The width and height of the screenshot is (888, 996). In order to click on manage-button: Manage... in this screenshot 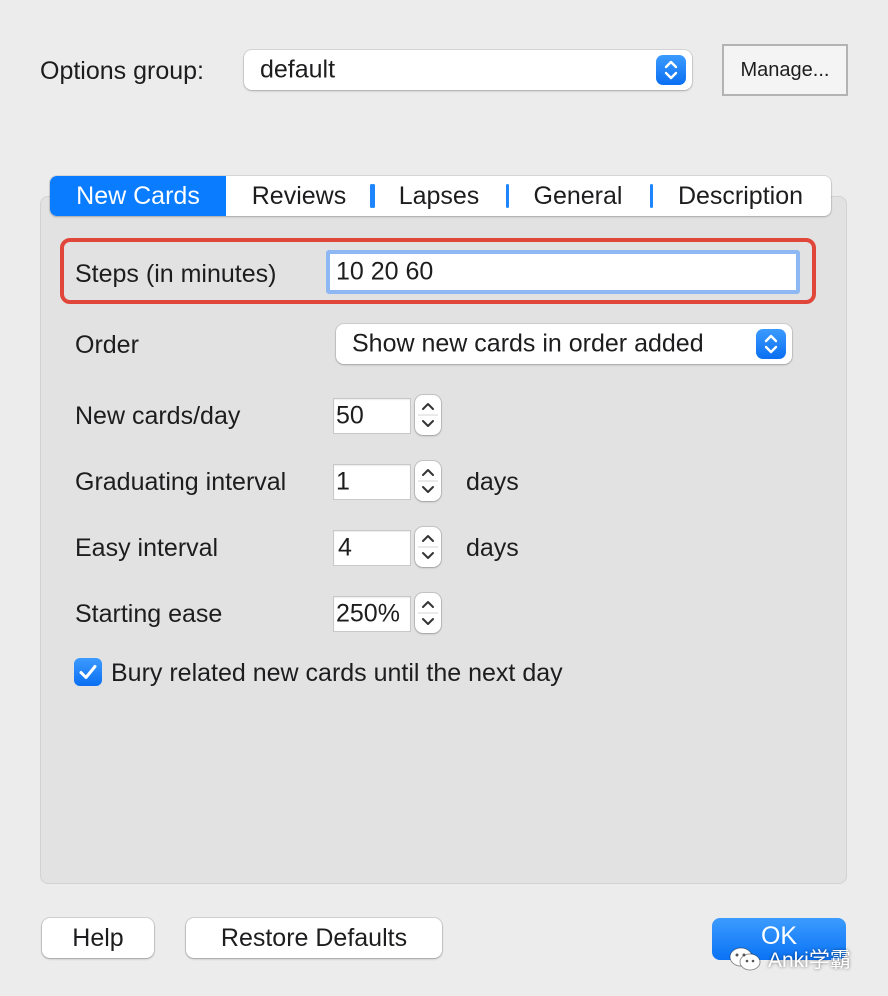, I will do `click(785, 70)`.